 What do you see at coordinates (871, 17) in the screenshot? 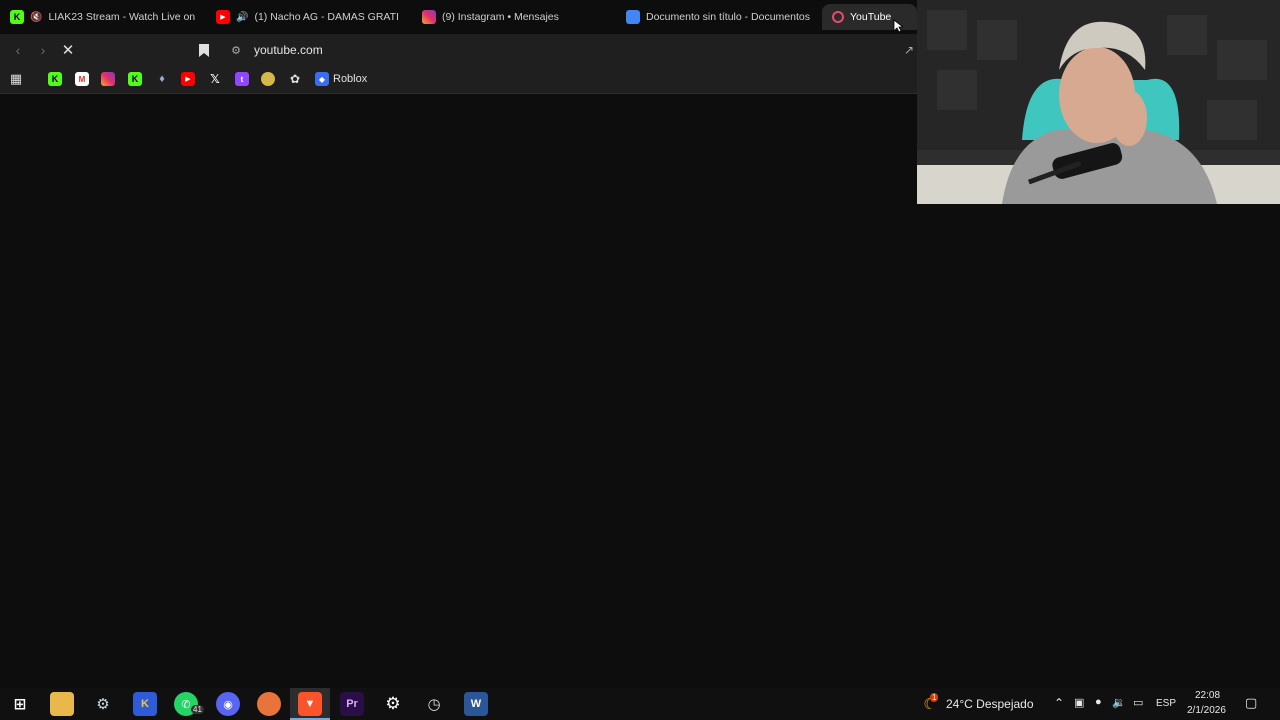
I see `tab-label: YouTube` at bounding box center [871, 17].